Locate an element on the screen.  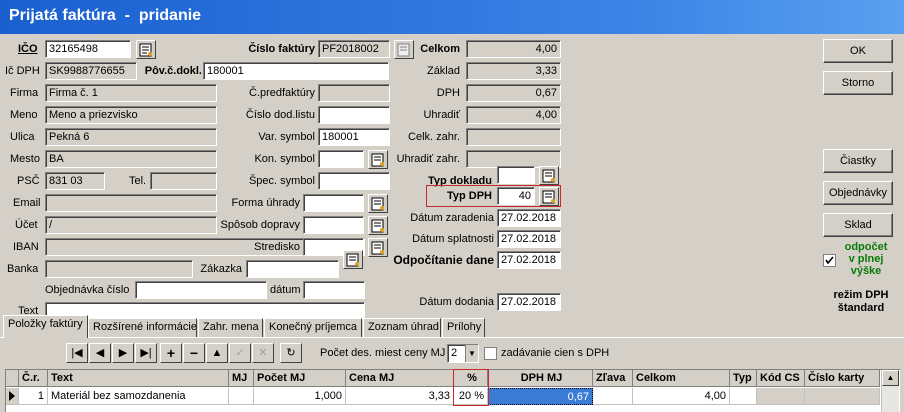
edit-record-button: ▲ is located at coordinates (217, 353).